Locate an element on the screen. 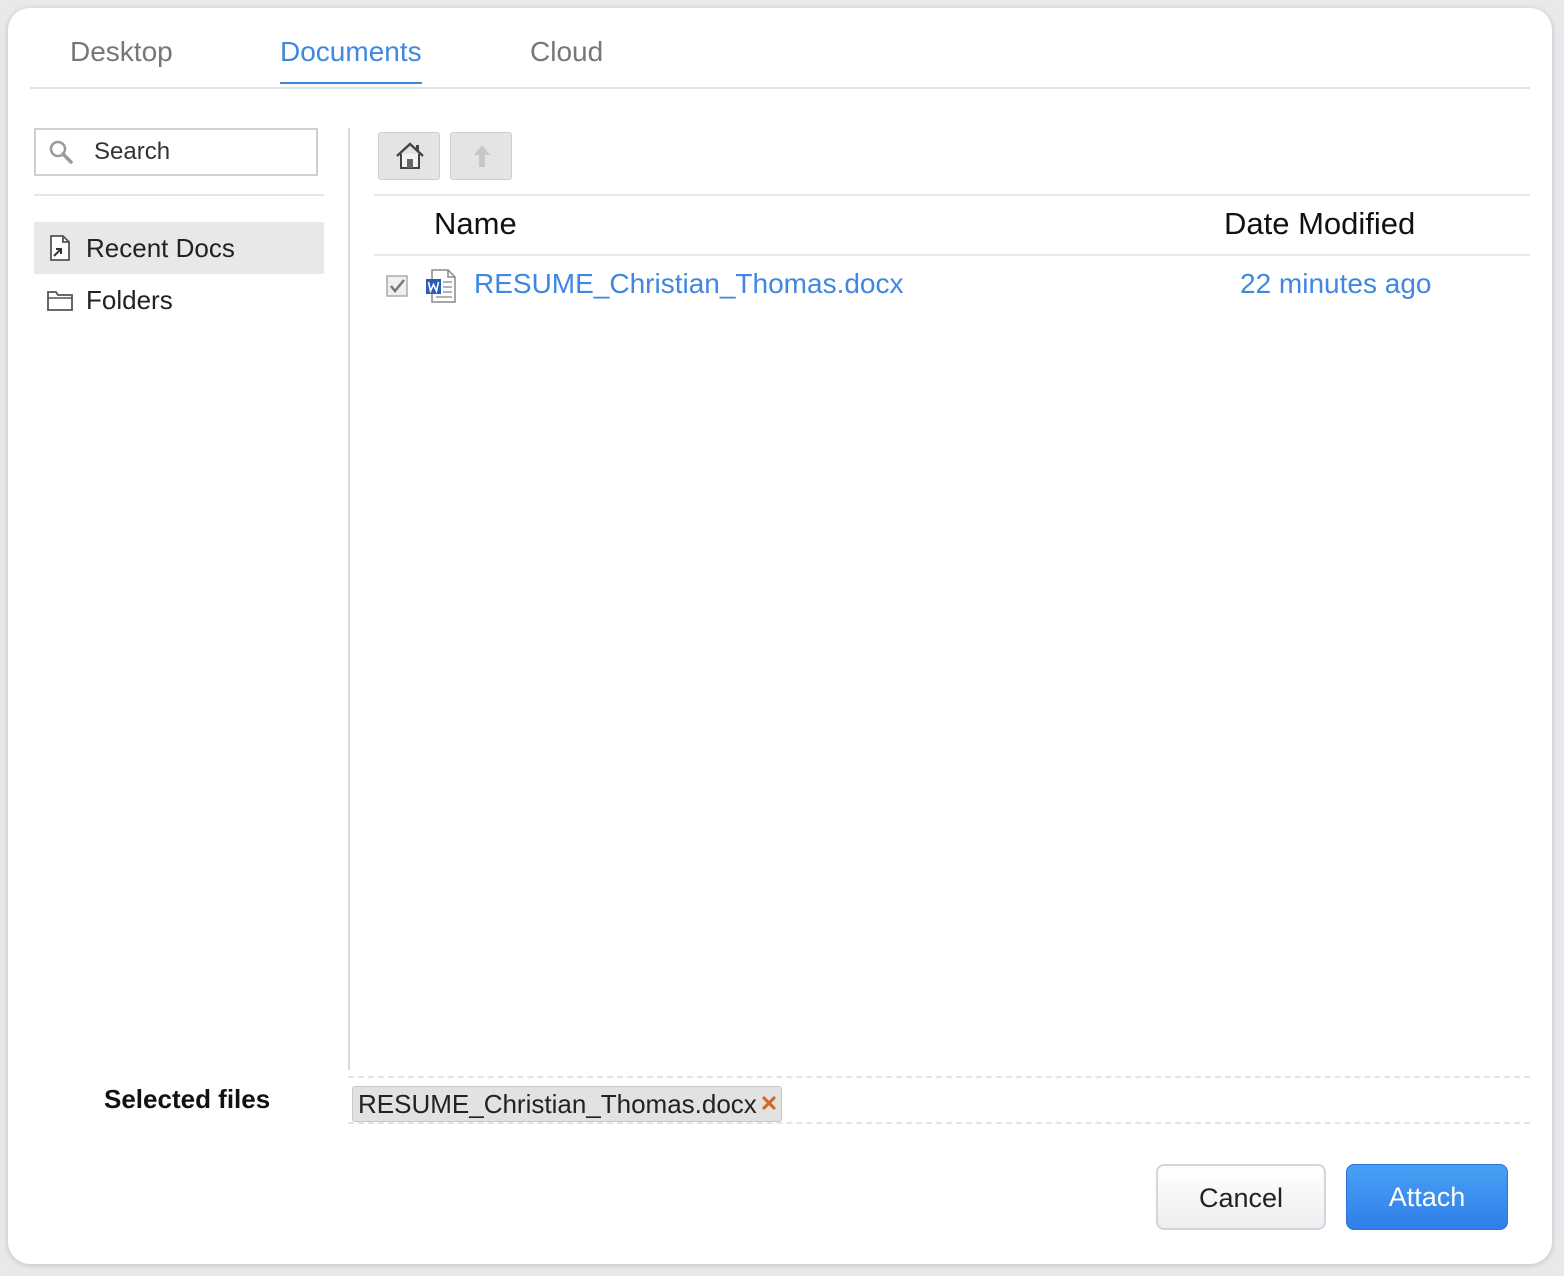  source-tabs: Desktop Documents Cloud is located at coordinates (780, 48).